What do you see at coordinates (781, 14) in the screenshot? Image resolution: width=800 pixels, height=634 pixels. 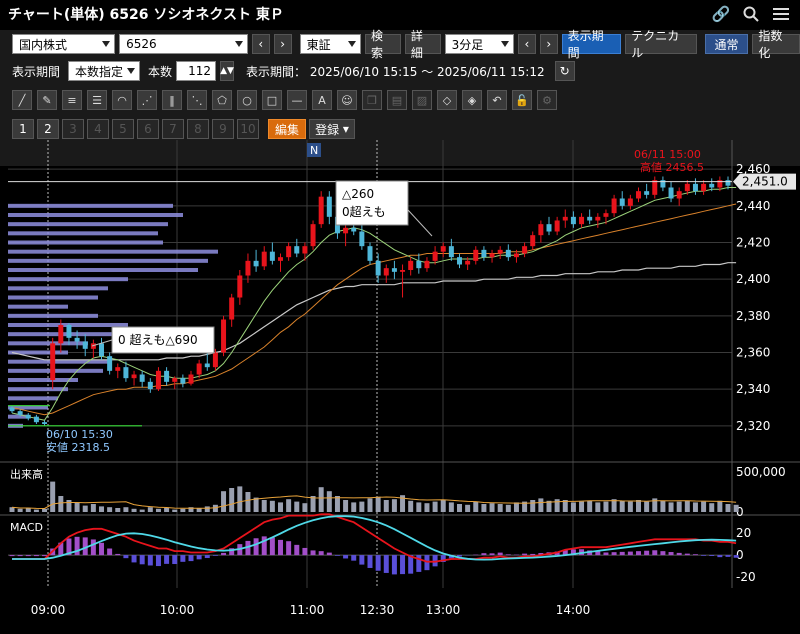 I see `menu-icon` at bounding box center [781, 14].